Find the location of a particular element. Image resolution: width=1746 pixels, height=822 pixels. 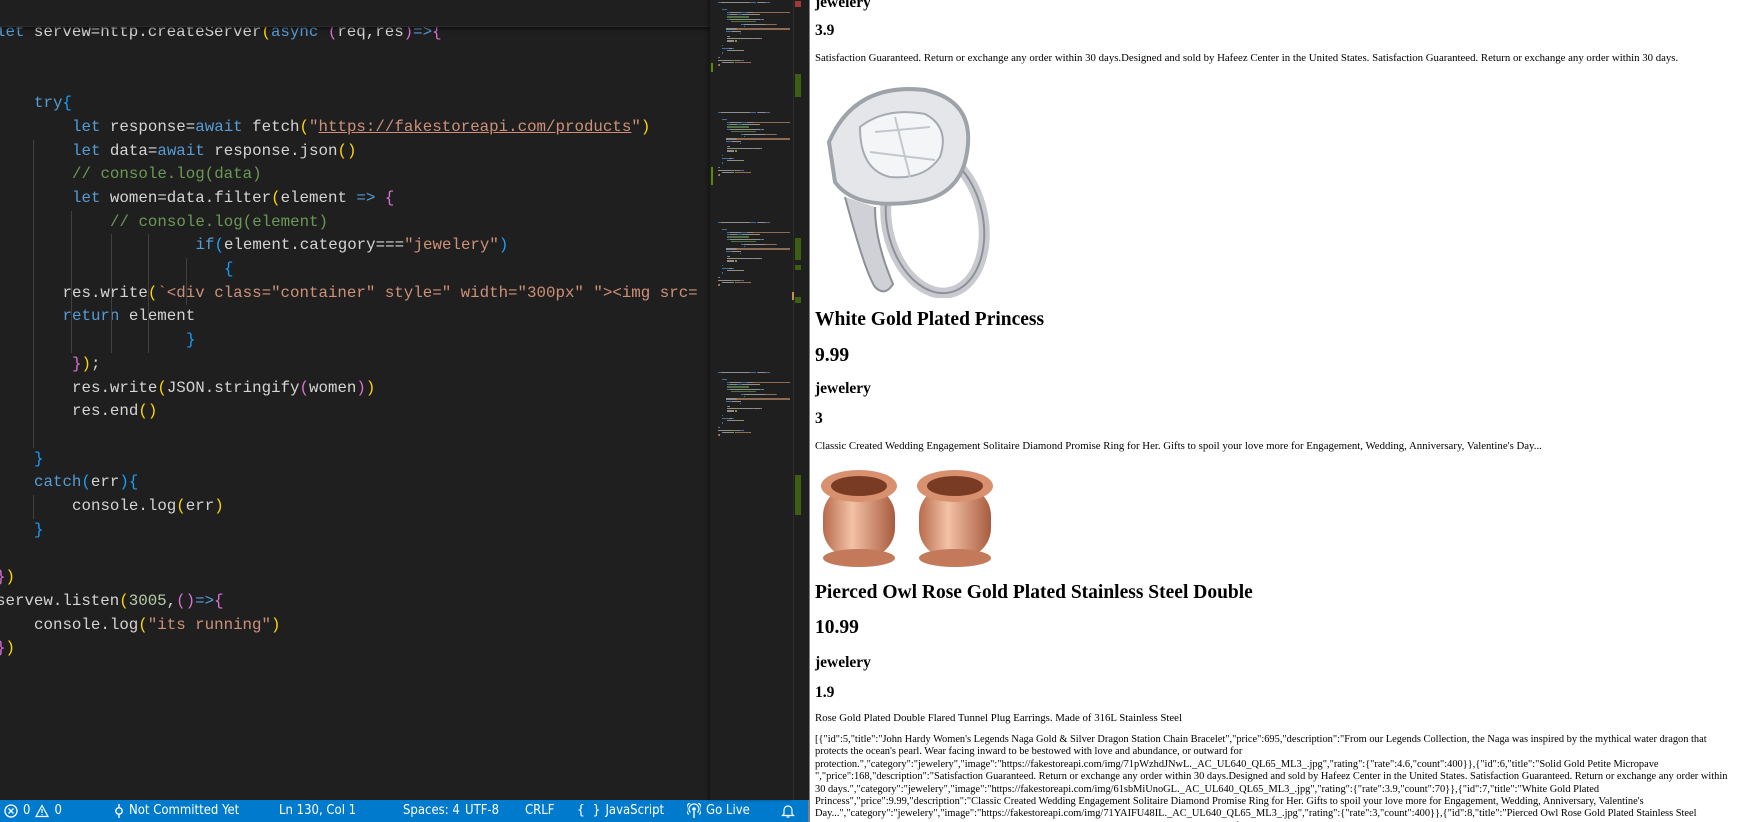

indent-guide is located at coordinates (33, 293).